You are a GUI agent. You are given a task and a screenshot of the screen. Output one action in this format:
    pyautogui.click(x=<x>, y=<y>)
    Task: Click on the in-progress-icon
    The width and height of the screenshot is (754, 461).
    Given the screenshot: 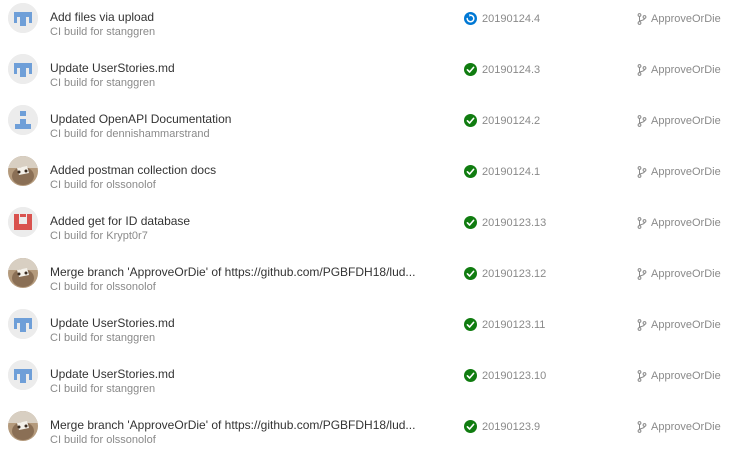 What is the action you would take?
    pyautogui.click(x=470, y=18)
    